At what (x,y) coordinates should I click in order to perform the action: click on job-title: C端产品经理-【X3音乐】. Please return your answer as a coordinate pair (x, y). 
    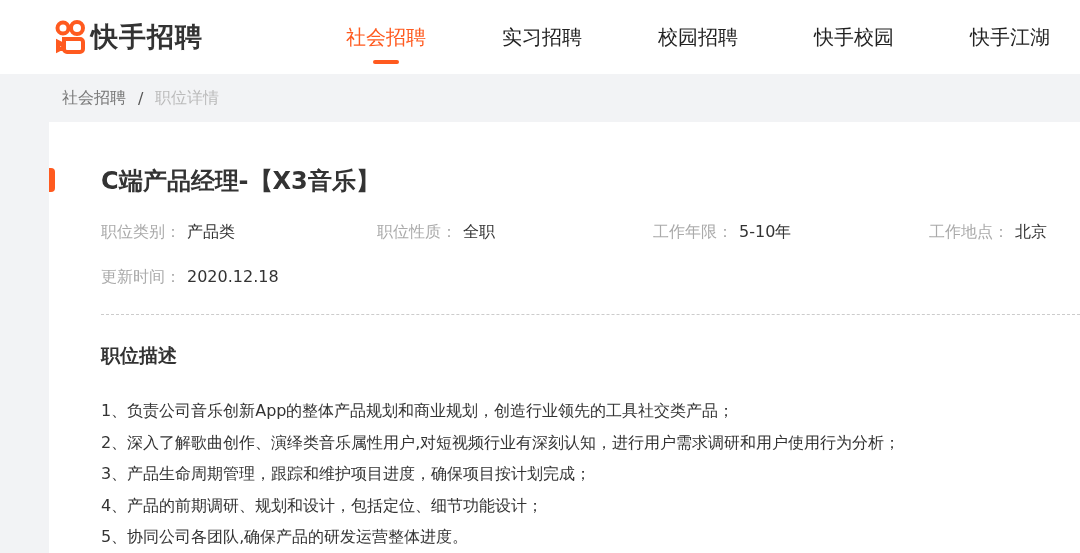
    Looking at the image, I should click on (240, 181).